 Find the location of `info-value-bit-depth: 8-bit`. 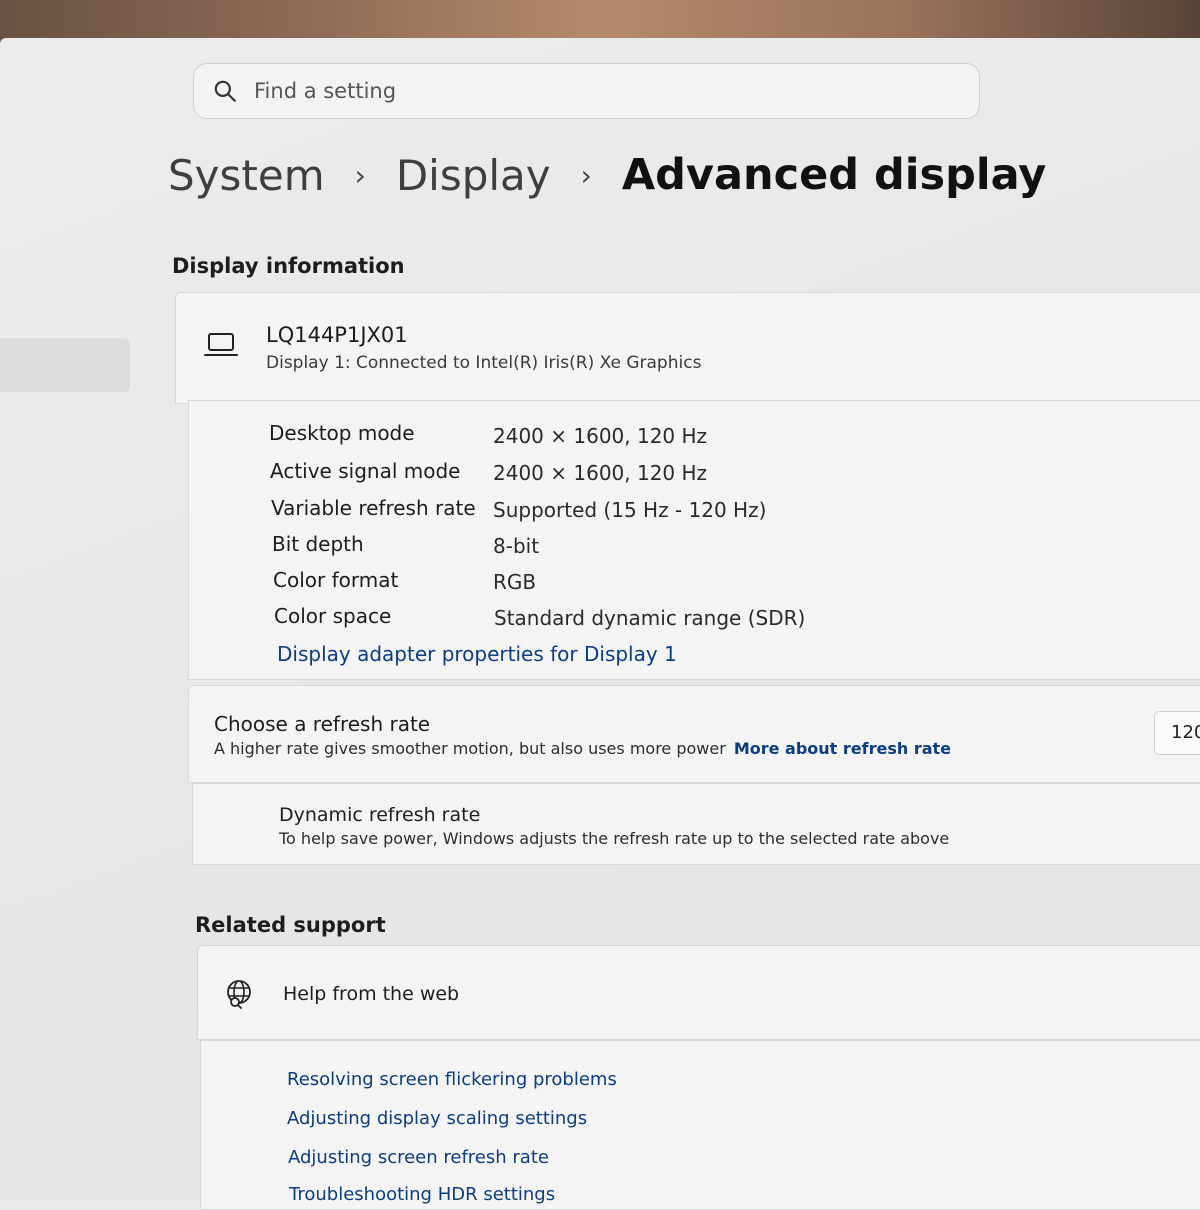

info-value-bit-depth: 8-bit is located at coordinates (516, 546).